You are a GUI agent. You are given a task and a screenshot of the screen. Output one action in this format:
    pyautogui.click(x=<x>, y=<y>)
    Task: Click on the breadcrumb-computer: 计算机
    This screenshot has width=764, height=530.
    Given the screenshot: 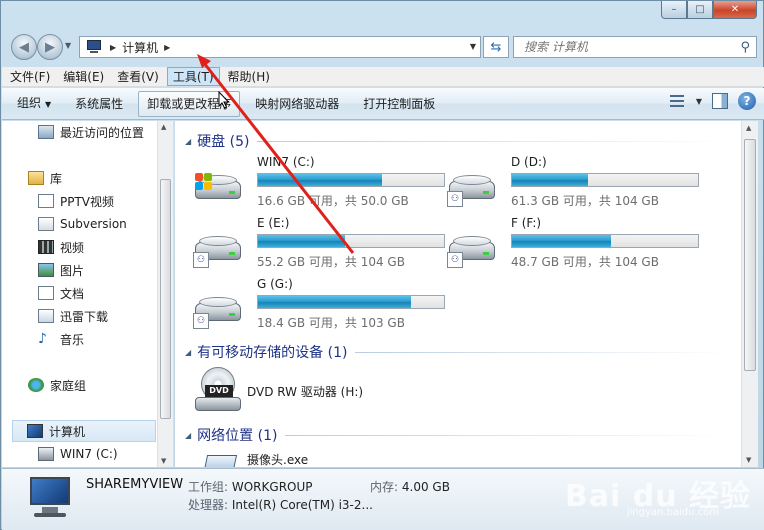 What is the action you would take?
    pyautogui.click(x=140, y=47)
    